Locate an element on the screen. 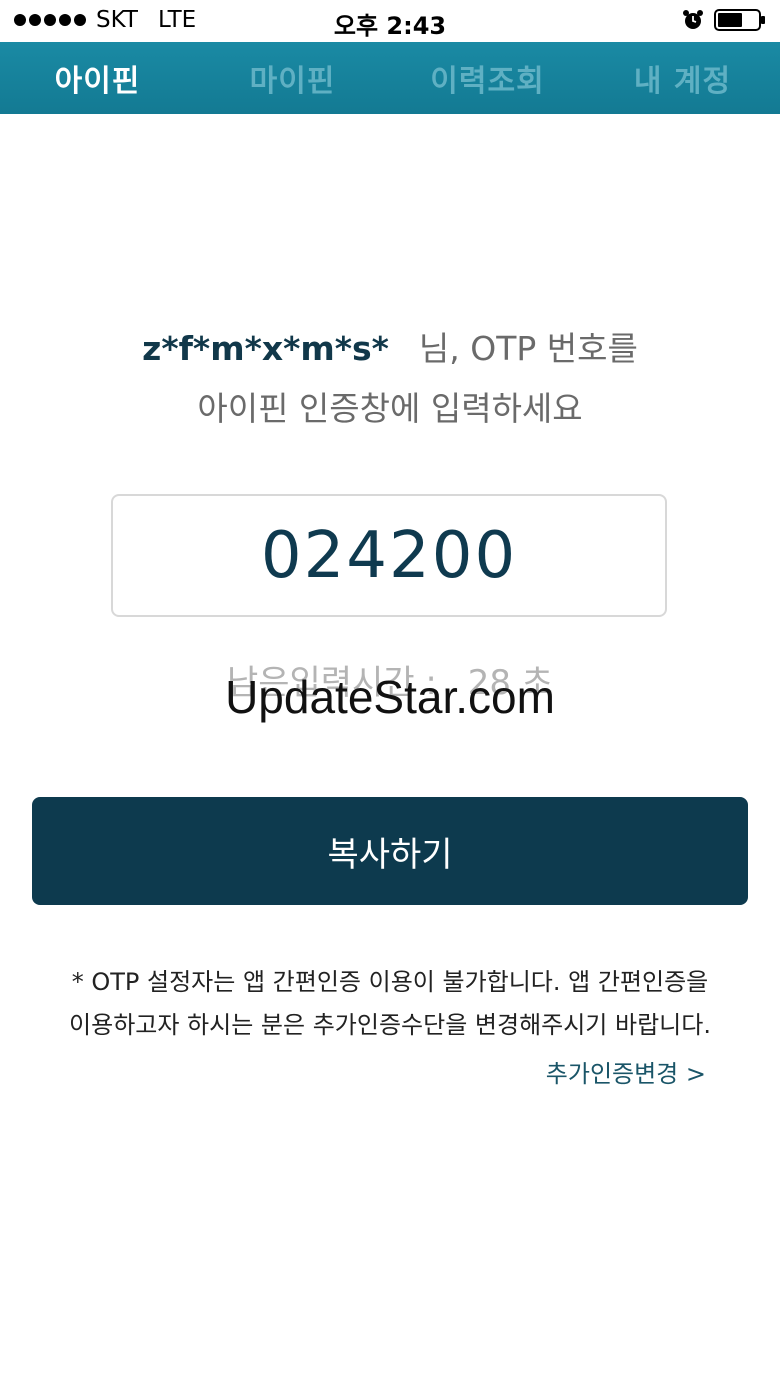 This screenshot has height=1387, width=780. tab-ipin: 아이핀 is located at coordinates (97, 78).